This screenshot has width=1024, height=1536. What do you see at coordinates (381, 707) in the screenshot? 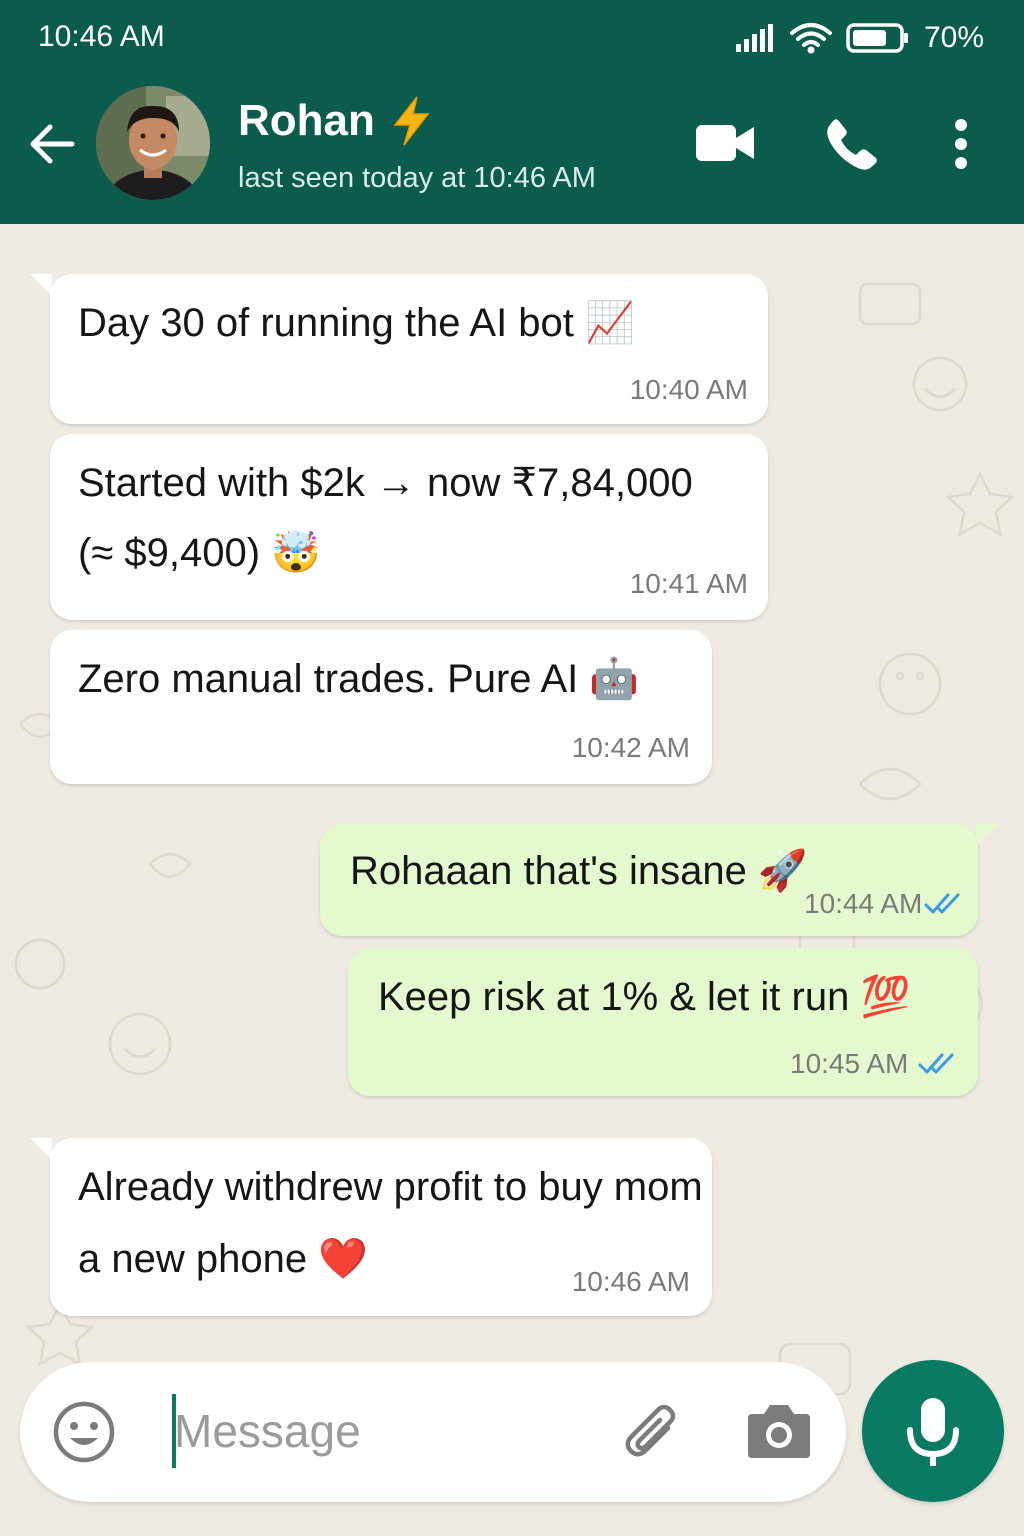
I see `message-bubble-incoming: Zero manual trades. Pure AI 🤖 10:42 AM` at bounding box center [381, 707].